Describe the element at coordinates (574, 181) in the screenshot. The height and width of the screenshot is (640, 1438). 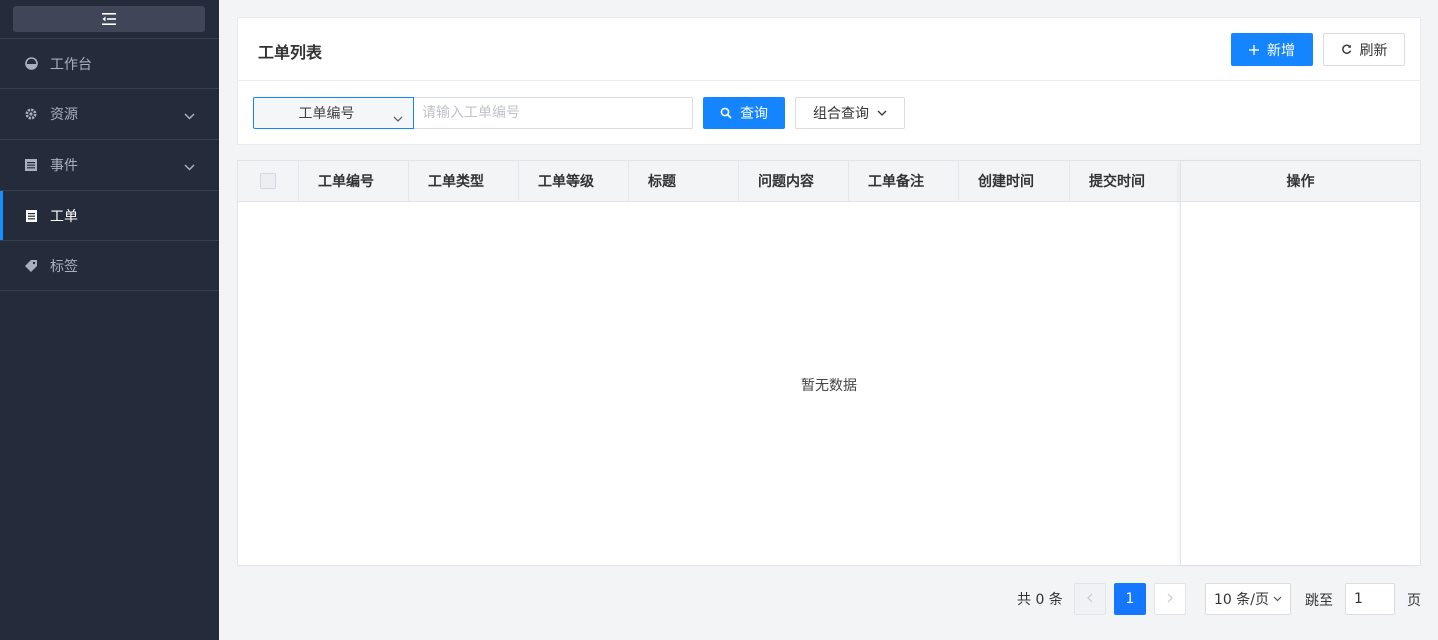
I see `column-header: 工单等级` at that location.